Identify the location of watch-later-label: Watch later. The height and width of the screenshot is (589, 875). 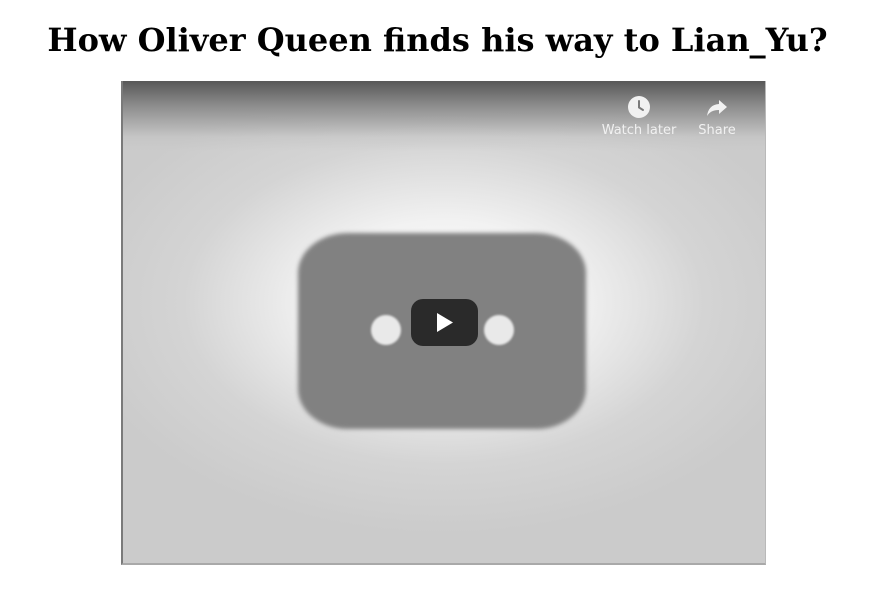
(639, 130).